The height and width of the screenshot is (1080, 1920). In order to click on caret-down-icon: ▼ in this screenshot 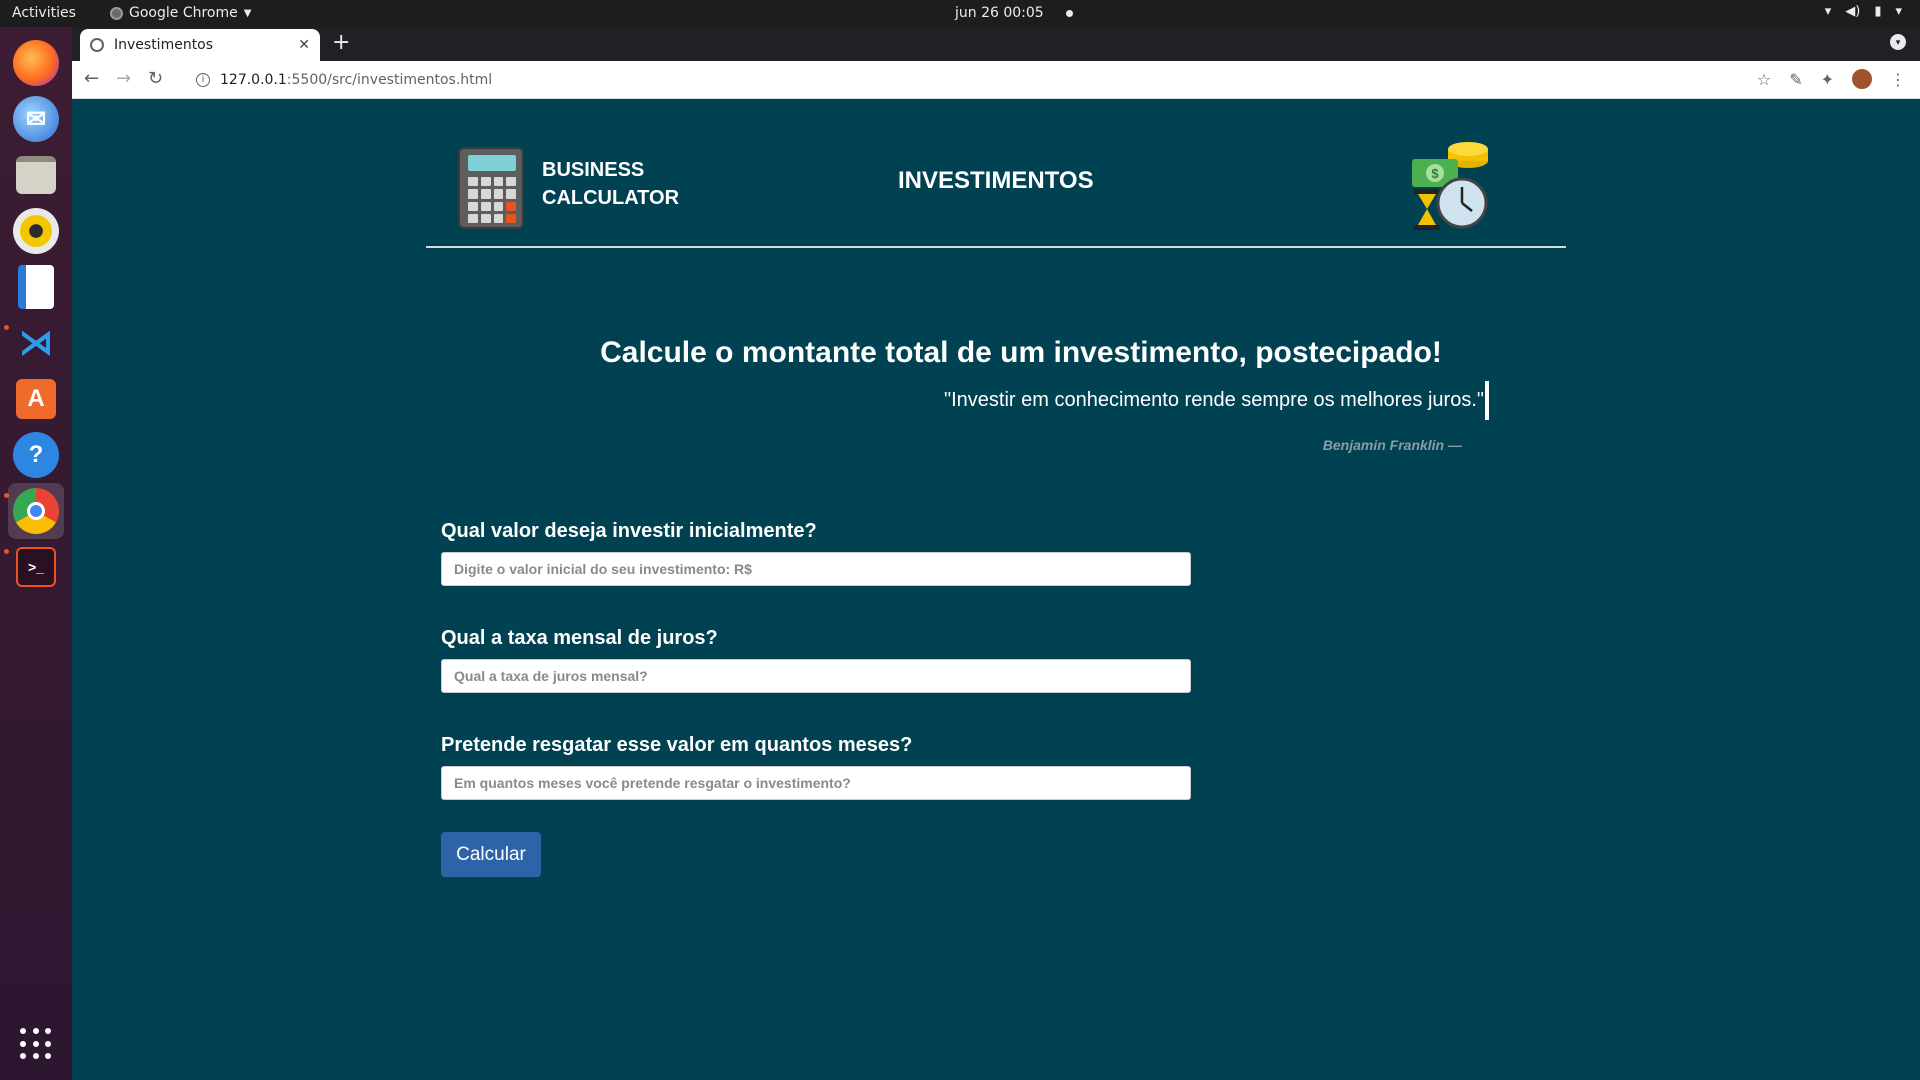, I will do `click(247, 13)`.